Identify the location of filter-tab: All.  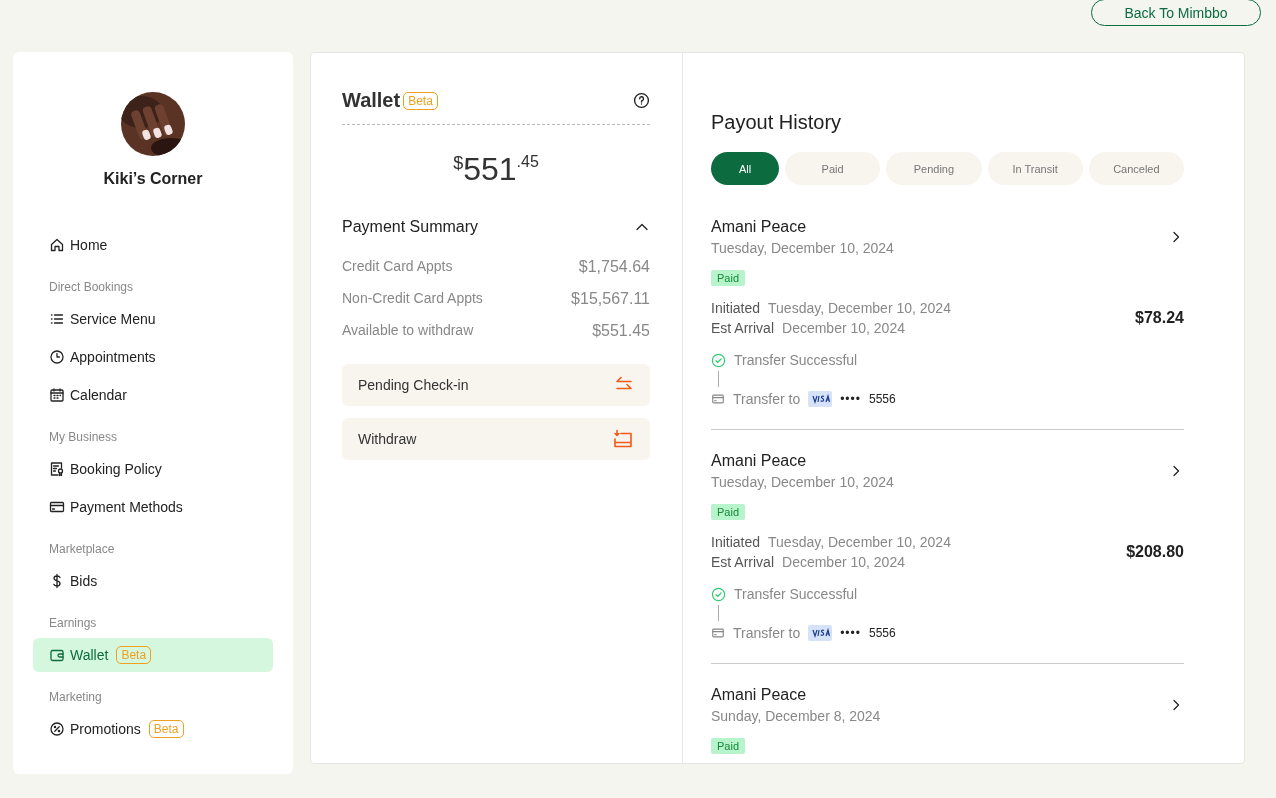
(745, 168).